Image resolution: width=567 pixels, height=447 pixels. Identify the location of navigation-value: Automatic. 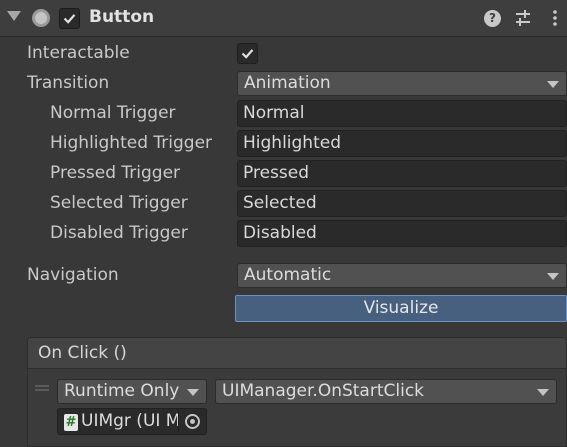
(288, 275).